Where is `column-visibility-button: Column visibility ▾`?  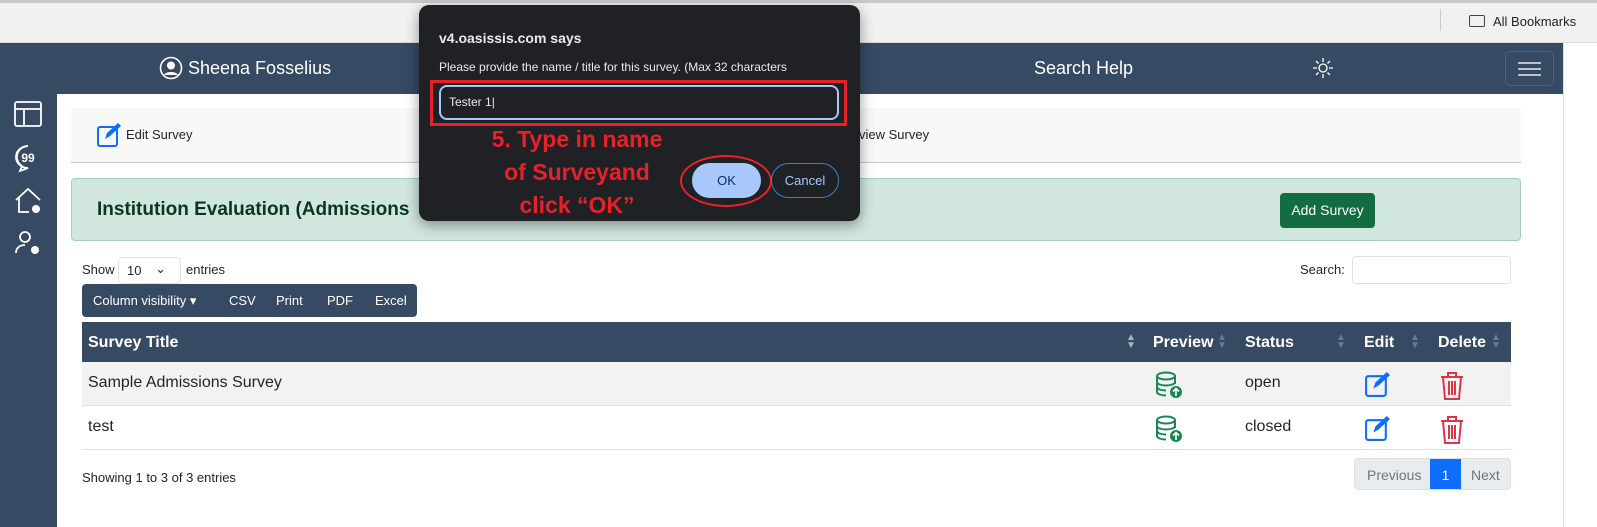
column-visibility-button: Column visibility ▾ is located at coordinates (144, 301).